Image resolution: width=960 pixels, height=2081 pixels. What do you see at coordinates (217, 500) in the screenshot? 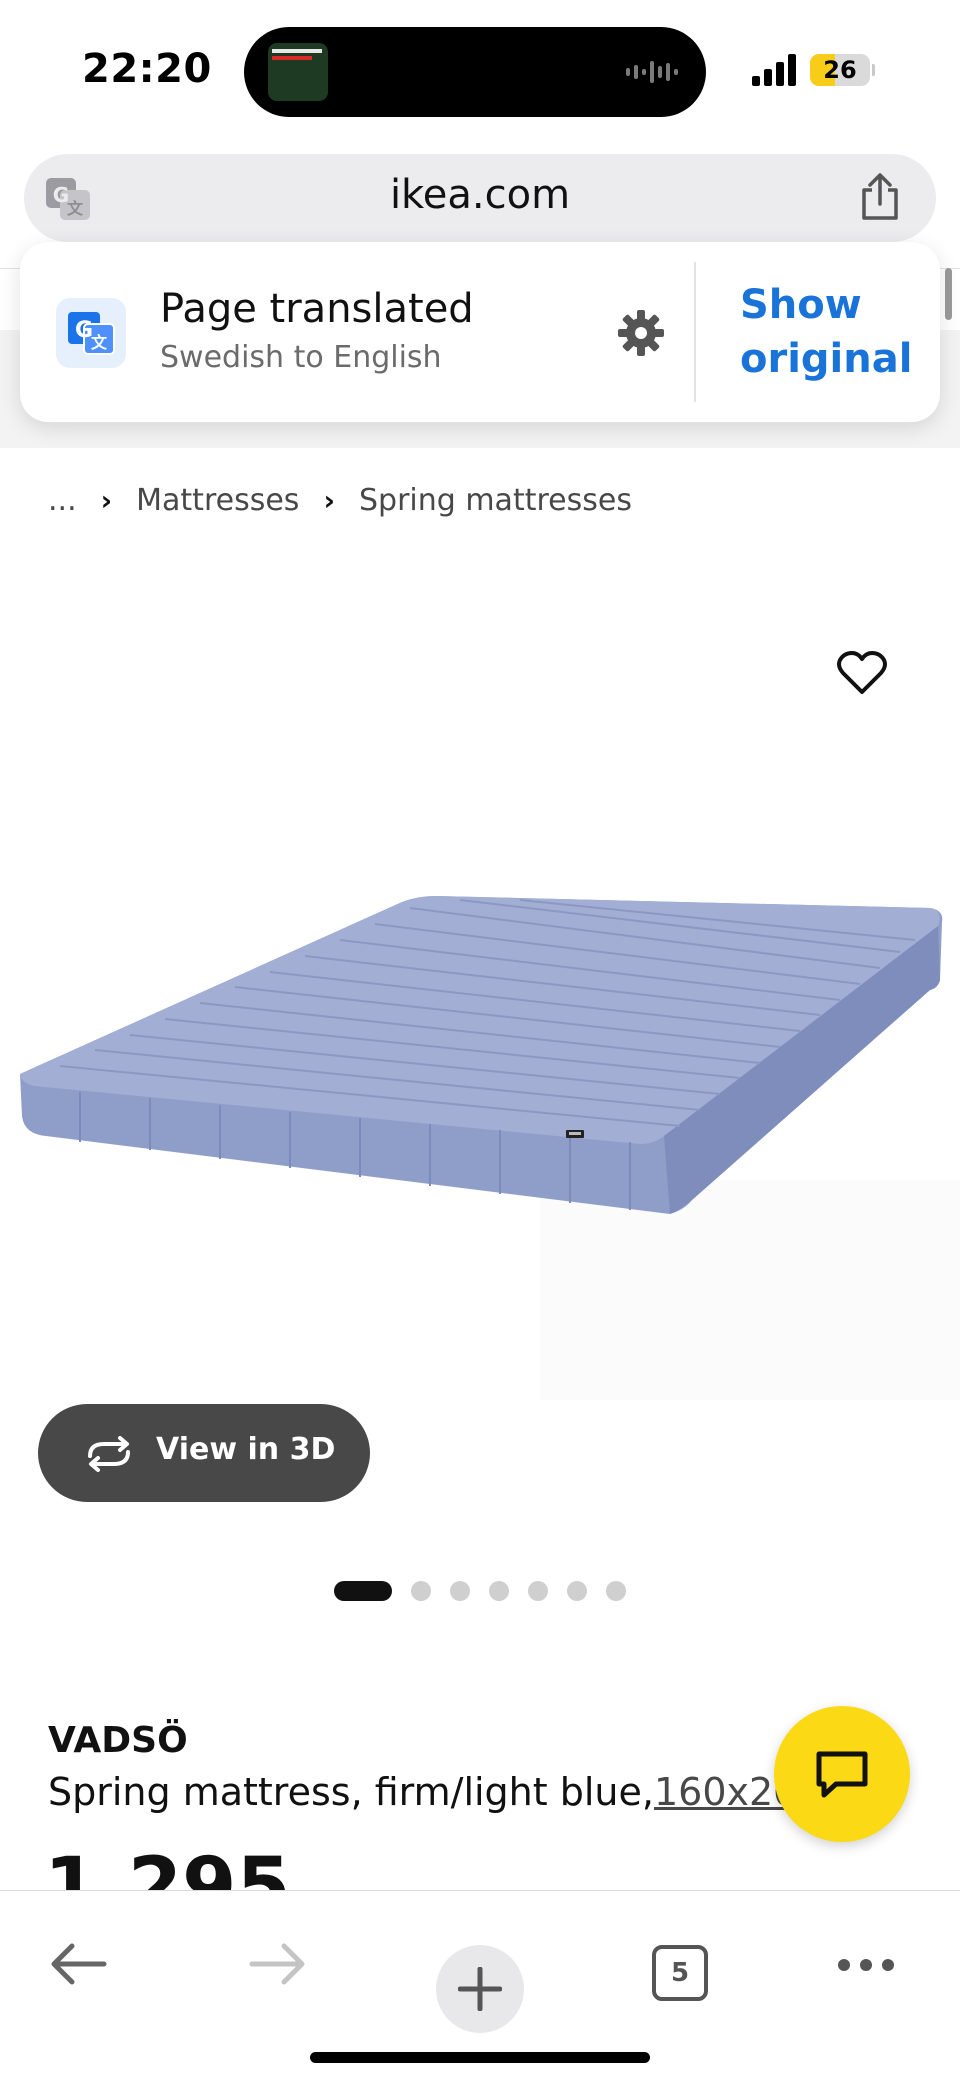
I see `breadcrumb-mattresses: Mattresses` at bounding box center [217, 500].